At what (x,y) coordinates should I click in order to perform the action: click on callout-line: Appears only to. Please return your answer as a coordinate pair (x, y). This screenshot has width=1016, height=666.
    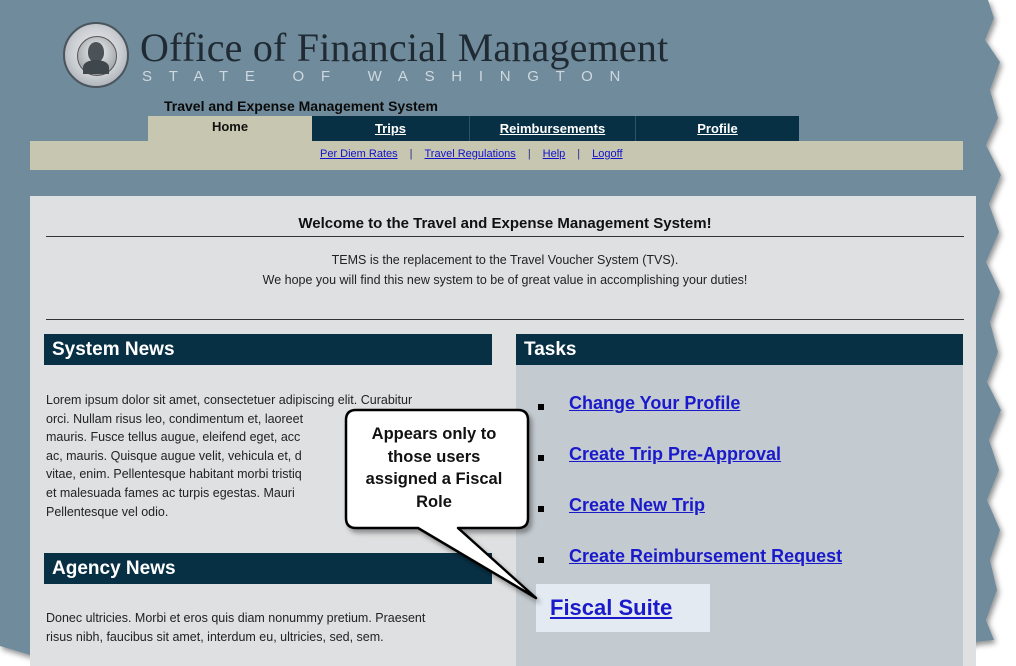
    Looking at the image, I should click on (434, 434).